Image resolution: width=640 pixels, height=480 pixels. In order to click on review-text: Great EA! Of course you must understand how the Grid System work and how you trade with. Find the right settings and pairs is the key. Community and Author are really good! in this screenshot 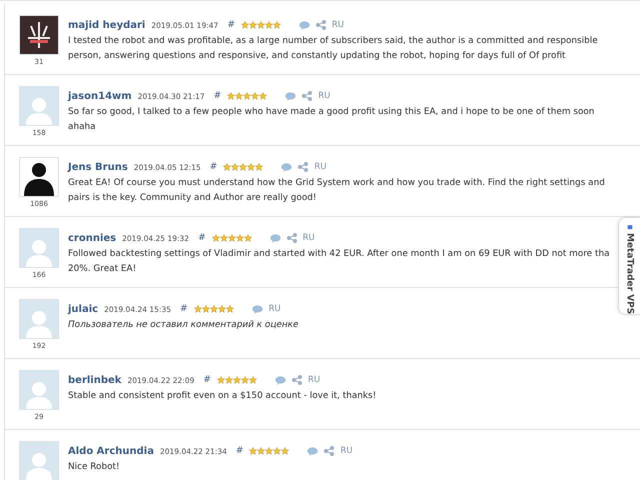, I will do `click(337, 190)`.